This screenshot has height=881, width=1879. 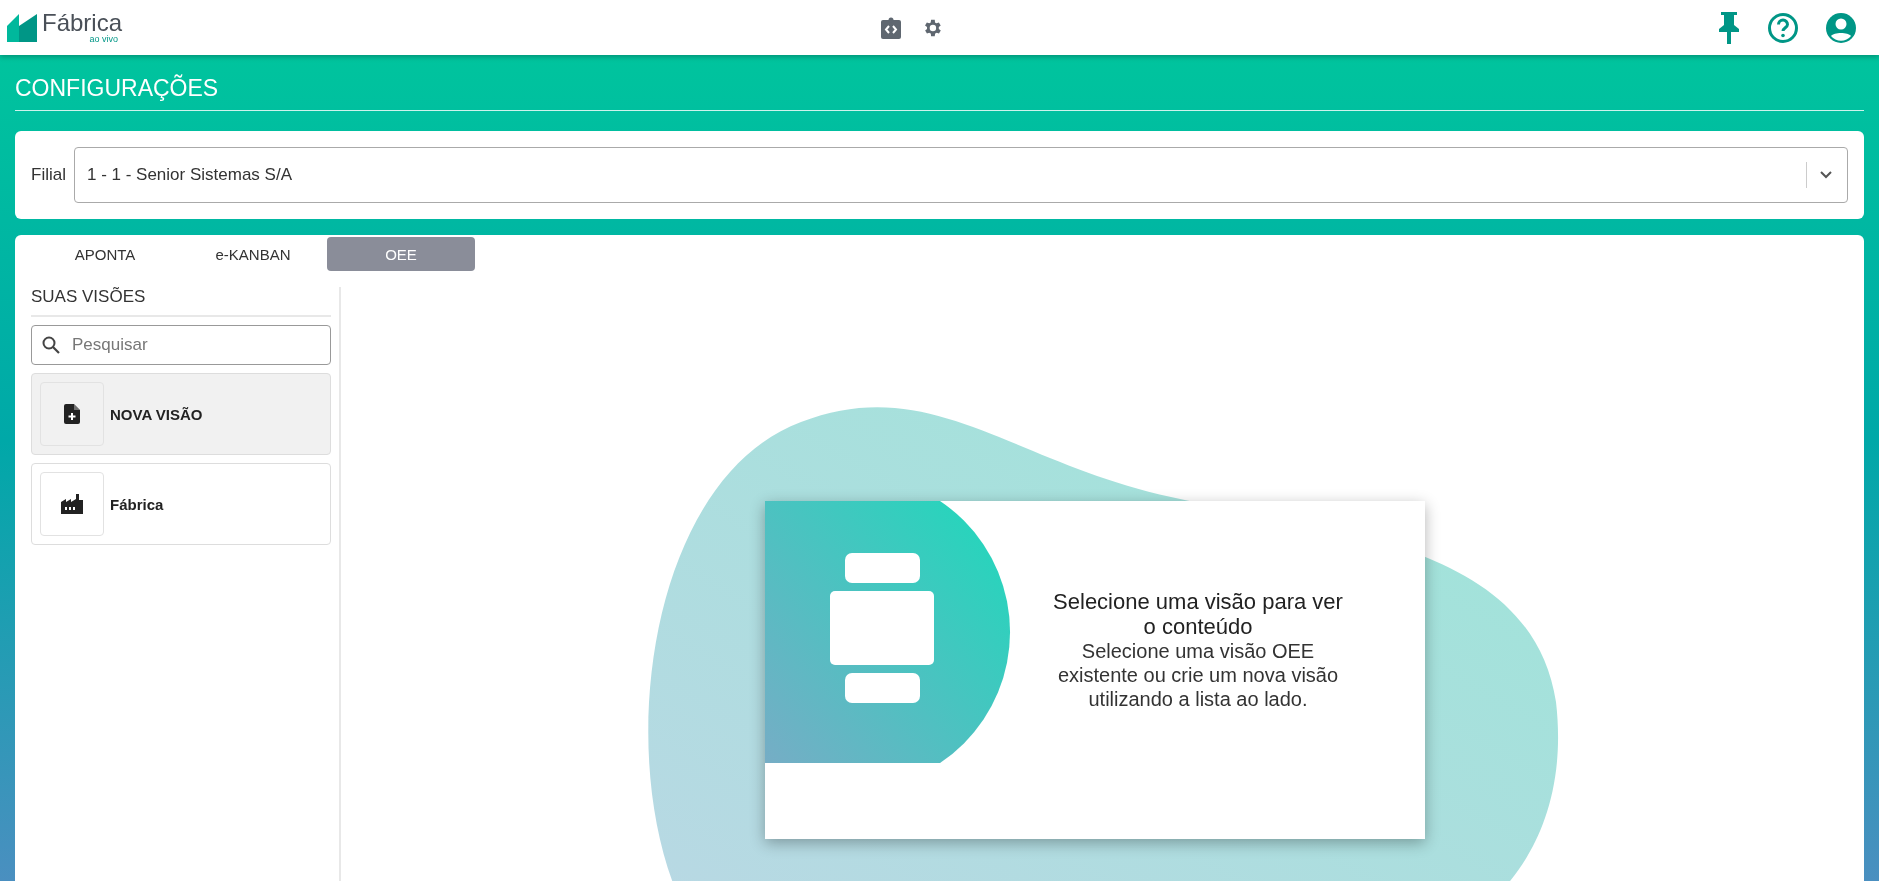 What do you see at coordinates (181, 414) in the screenshot?
I see `view-list-item: NOVA VISÃO` at bounding box center [181, 414].